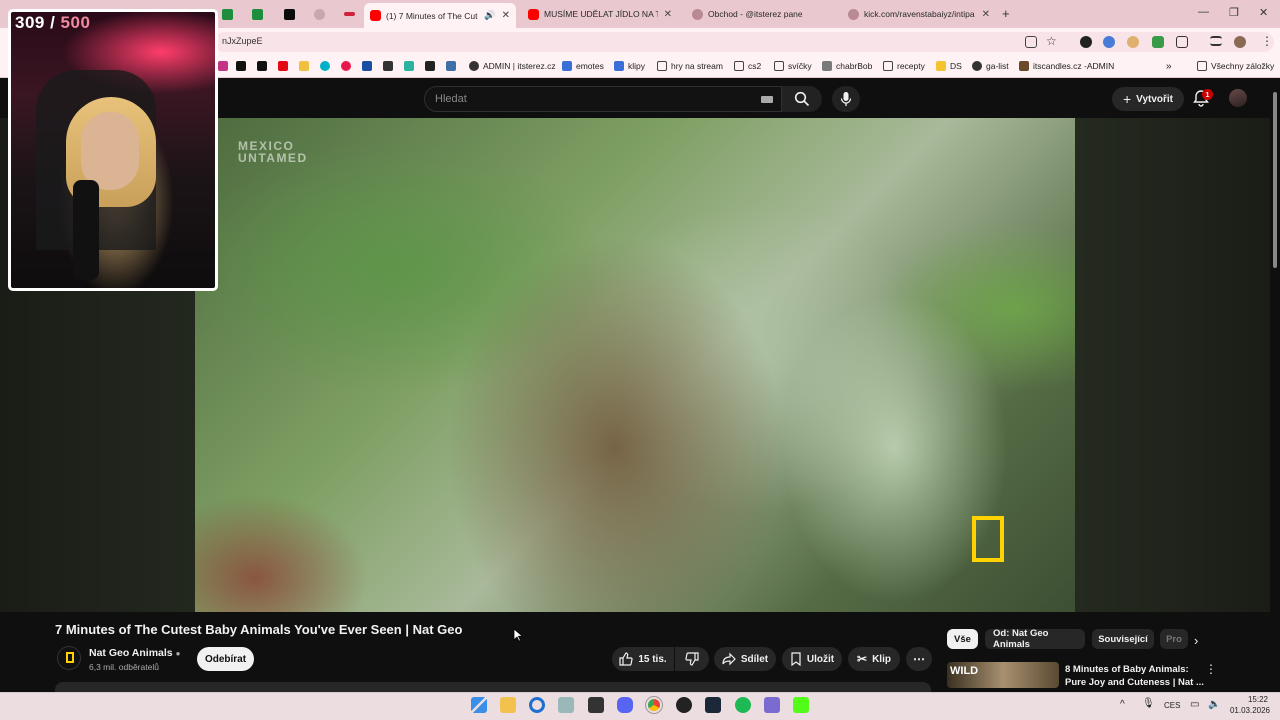  What do you see at coordinates (874, 659) in the screenshot?
I see `clip-button: ✂ Klip` at bounding box center [874, 659].